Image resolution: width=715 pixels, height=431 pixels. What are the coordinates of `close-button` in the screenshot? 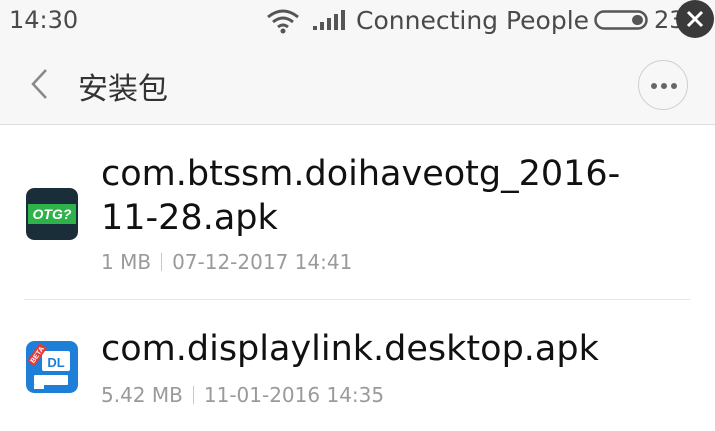 It's located at (695, 19).